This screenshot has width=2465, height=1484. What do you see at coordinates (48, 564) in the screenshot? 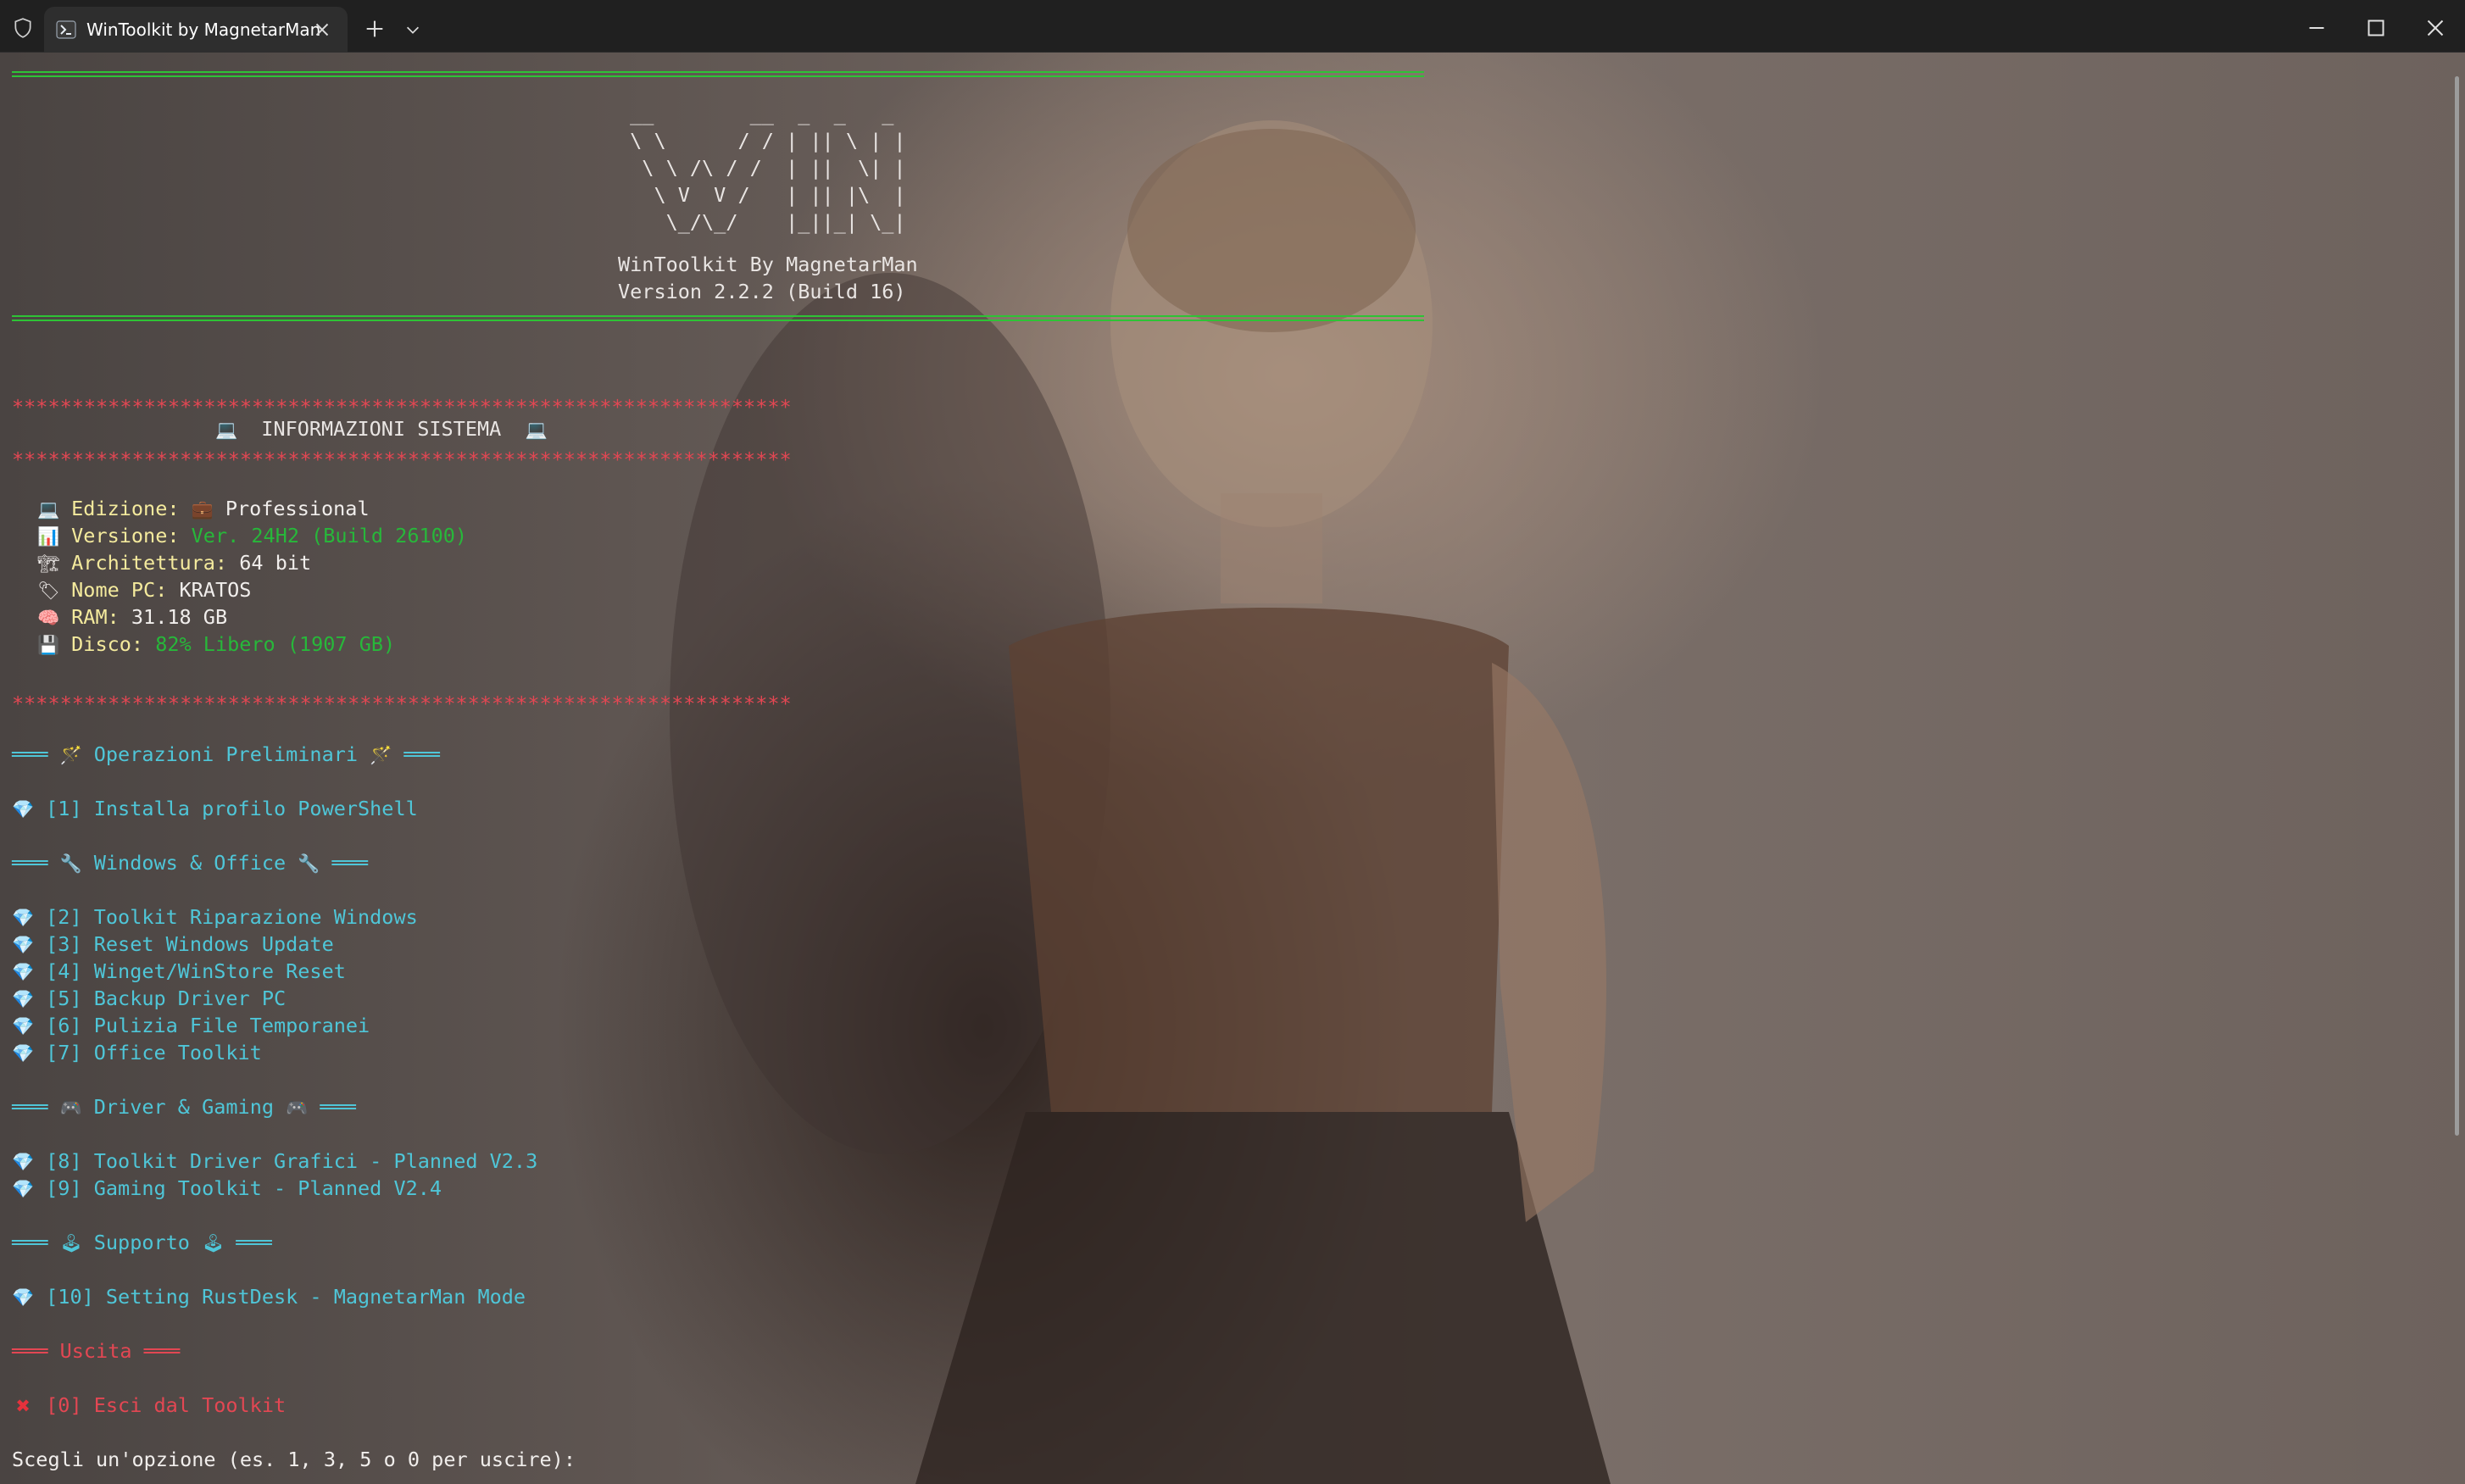
I see `building-icon: 🏗` at bounding box center [48, 564].